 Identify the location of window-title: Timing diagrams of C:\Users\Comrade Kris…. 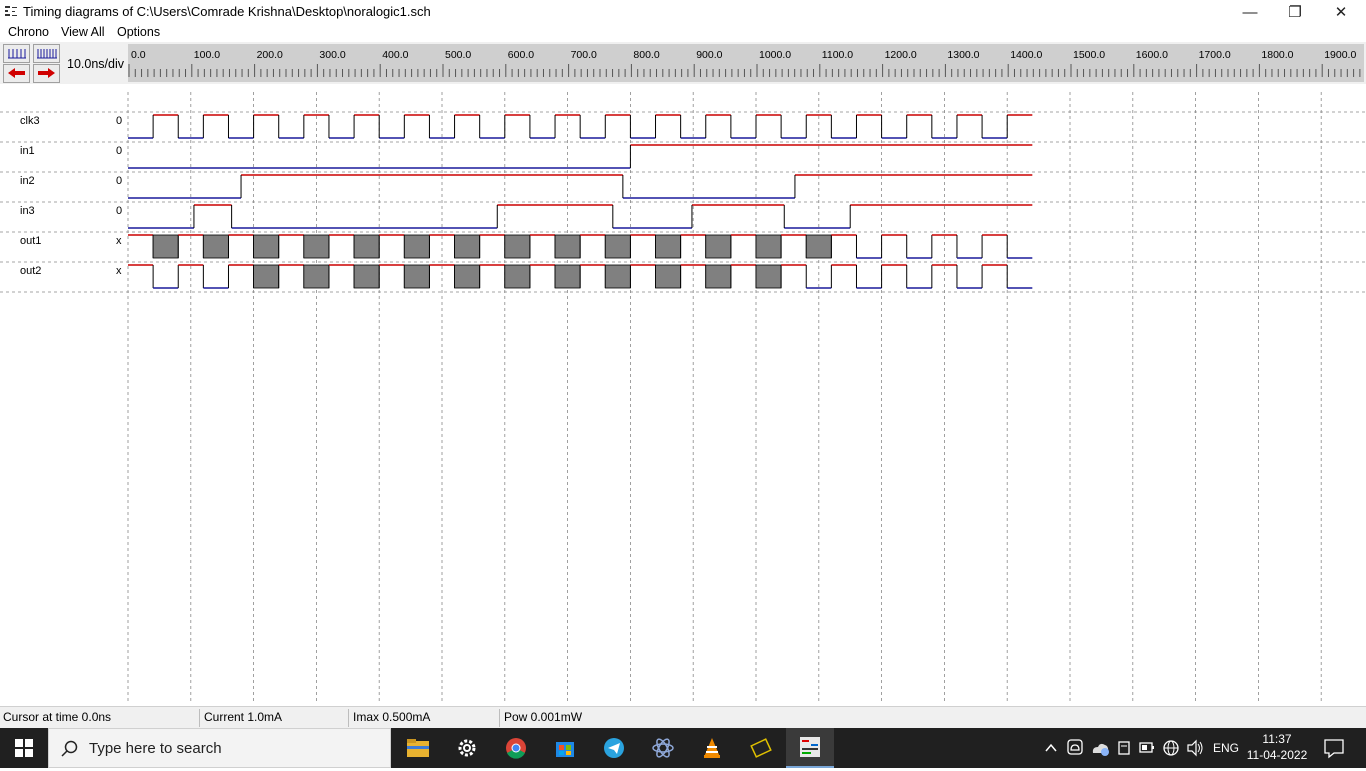
(227, 11).